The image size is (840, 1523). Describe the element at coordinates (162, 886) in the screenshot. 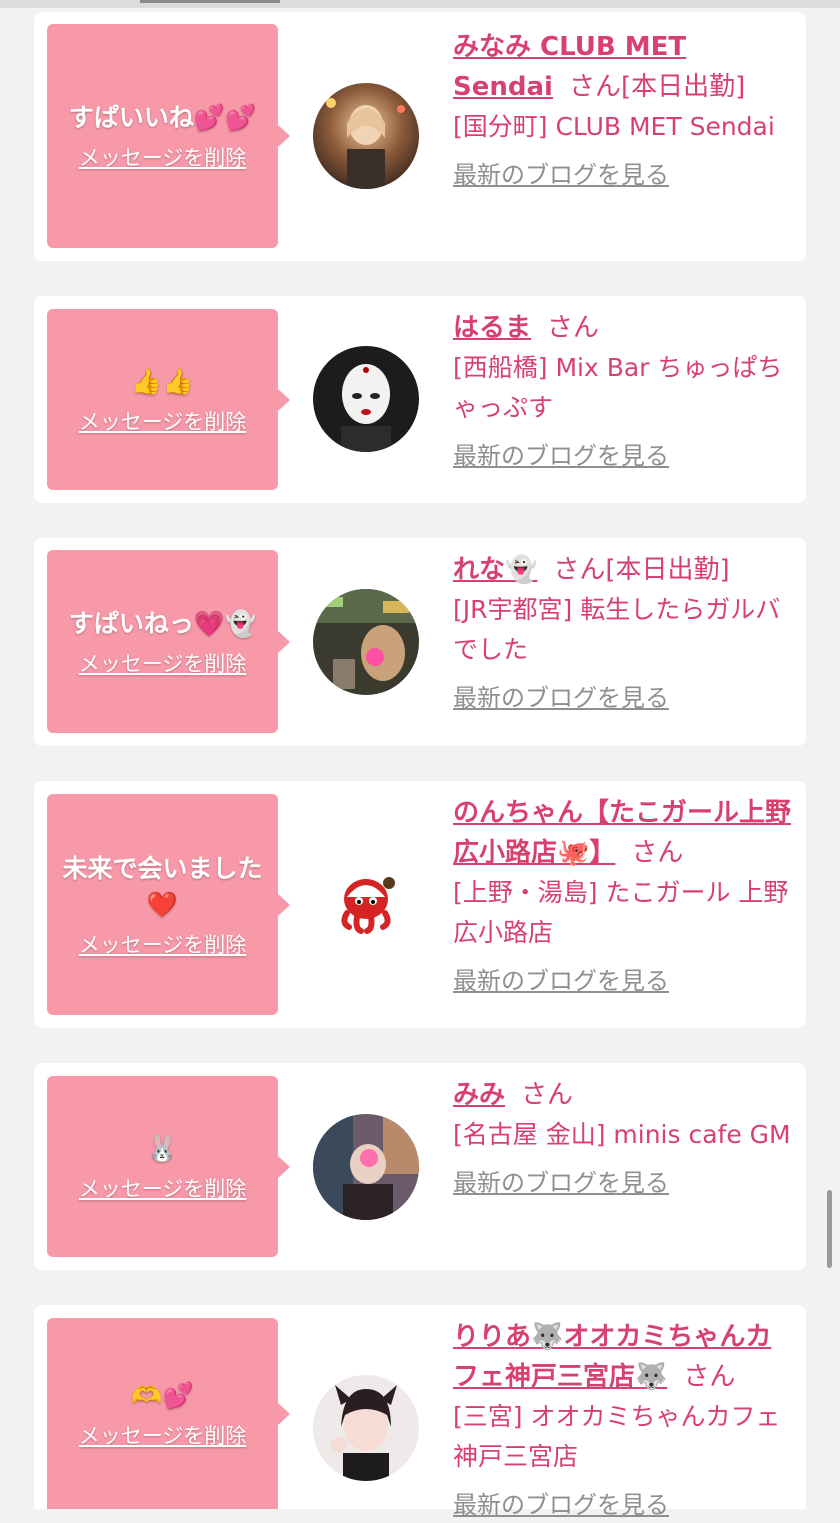

I see `message-text: 未来で会いました❤️` at that location.